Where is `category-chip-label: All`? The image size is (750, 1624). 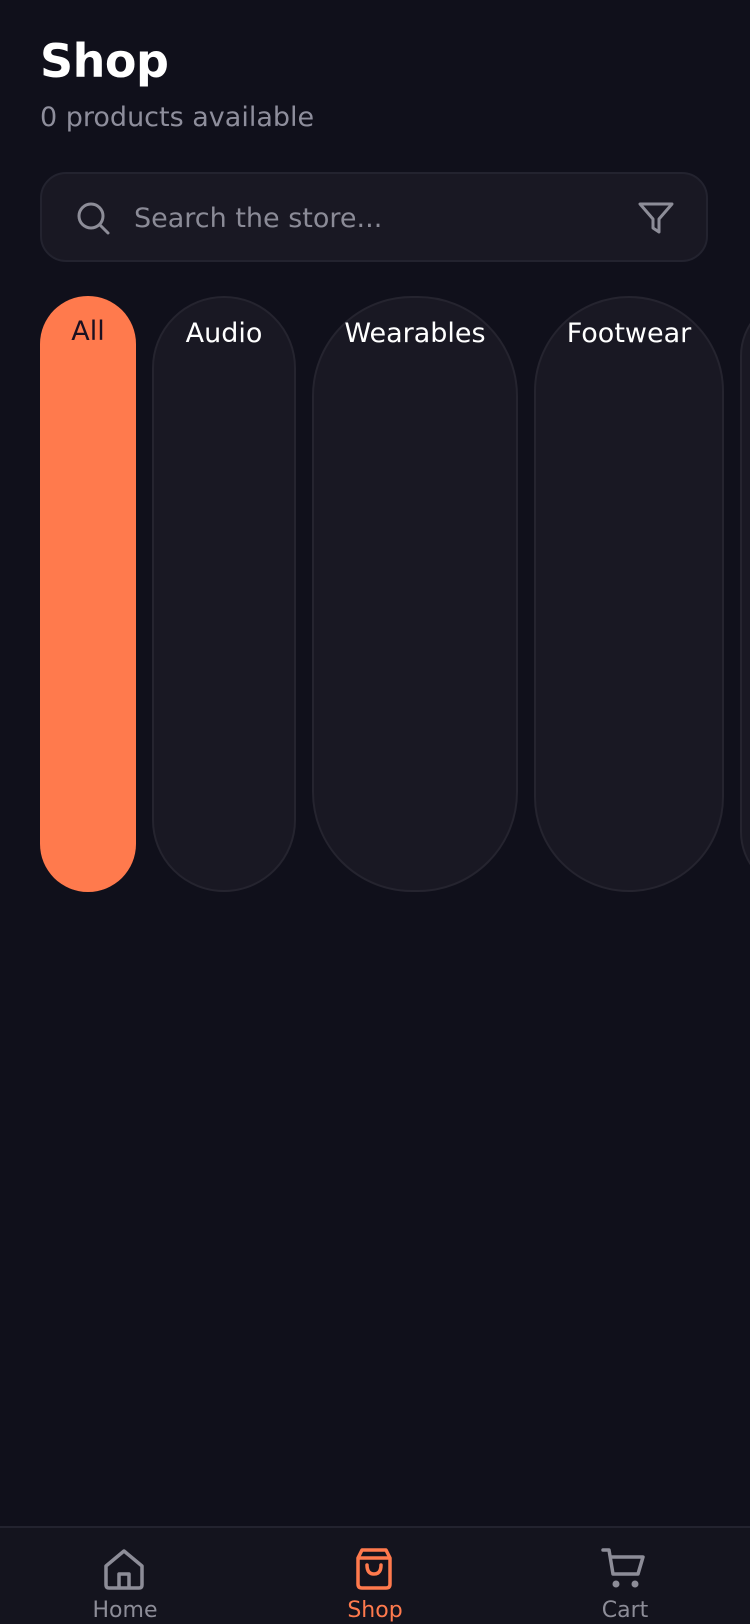
category-chip-label: All is located at coordinates (88, 331).